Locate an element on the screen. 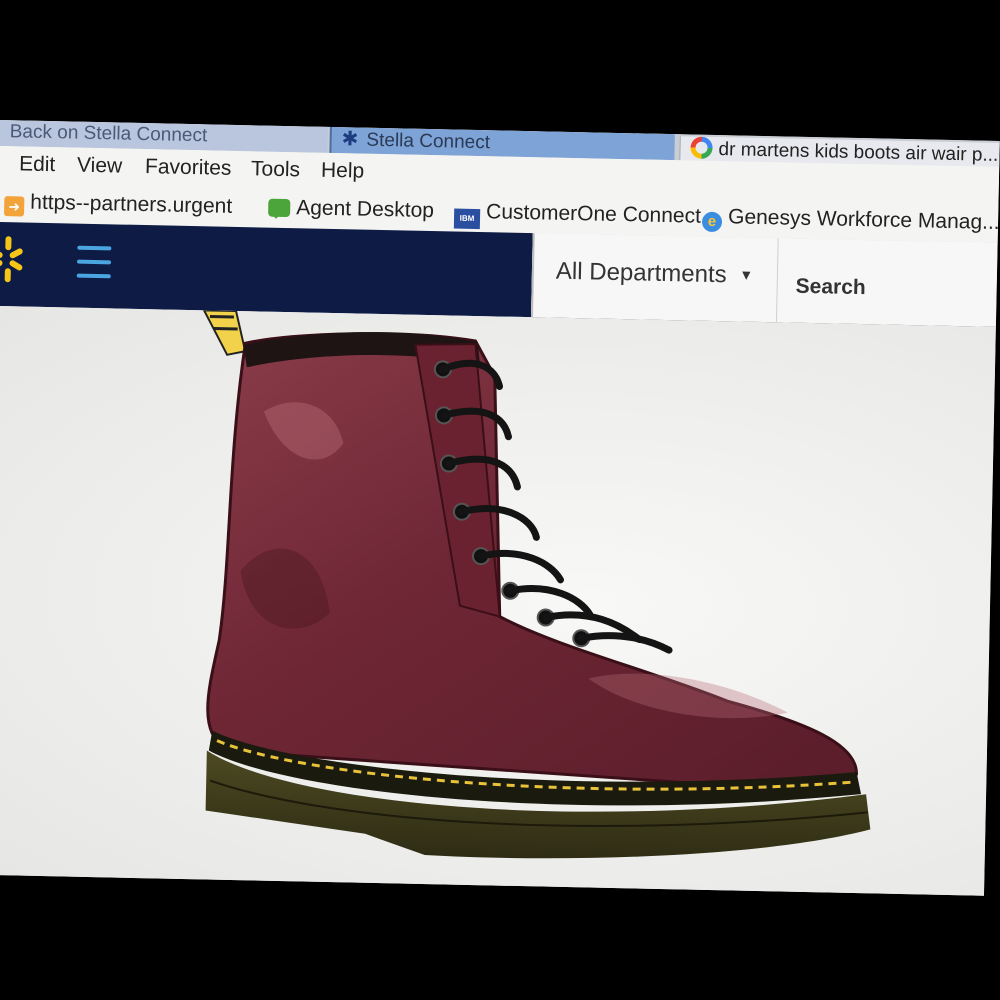 This screenshot has height=1000, width=1000. departments-dropdown: All Departments ▼ is located at coordinates (655, 274).